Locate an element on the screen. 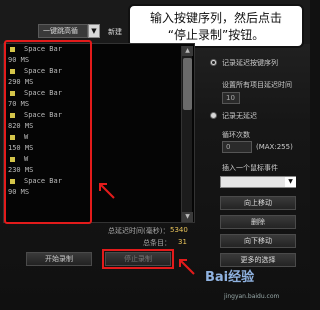  new-macro-button: 新建 is located at coordinates (115, 32).